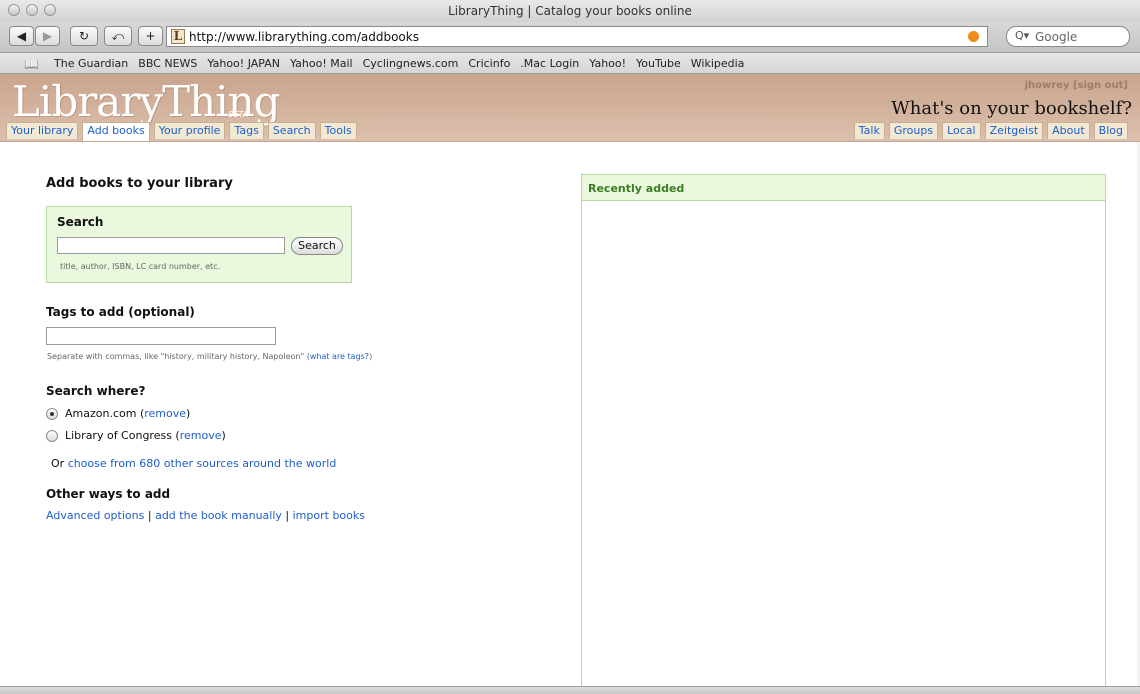 The image size is (1140, 694). What do you see at coordinates (843, 188) in the screenshot?
I see `recently-added-header: Recently added` at bounding box center [843, 188].